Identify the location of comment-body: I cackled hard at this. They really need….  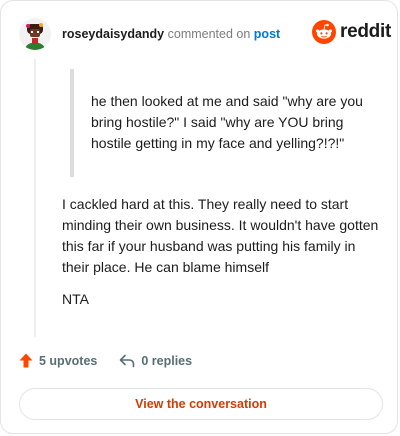
(220, 235).